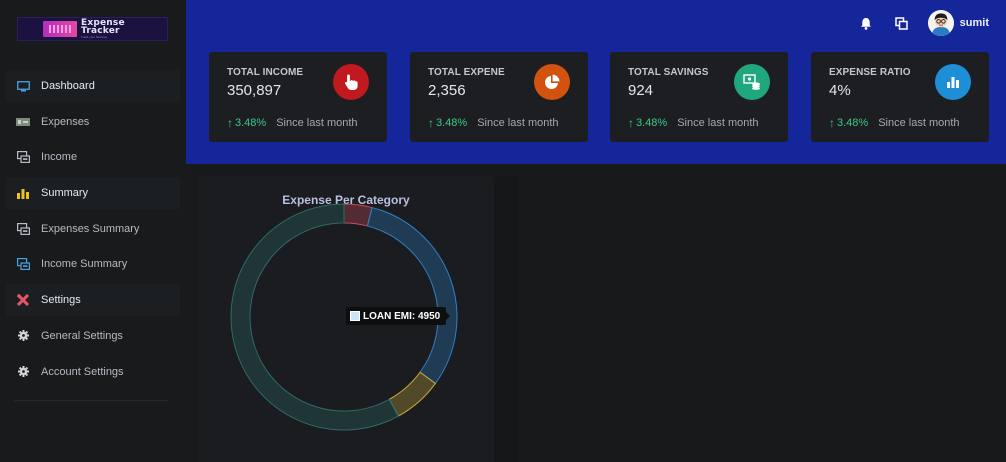  What do you see at coordinates (68, 86) in the screenshot?
I see `sidebar-item-label: Dashboard` at bounding box center [68, 86].